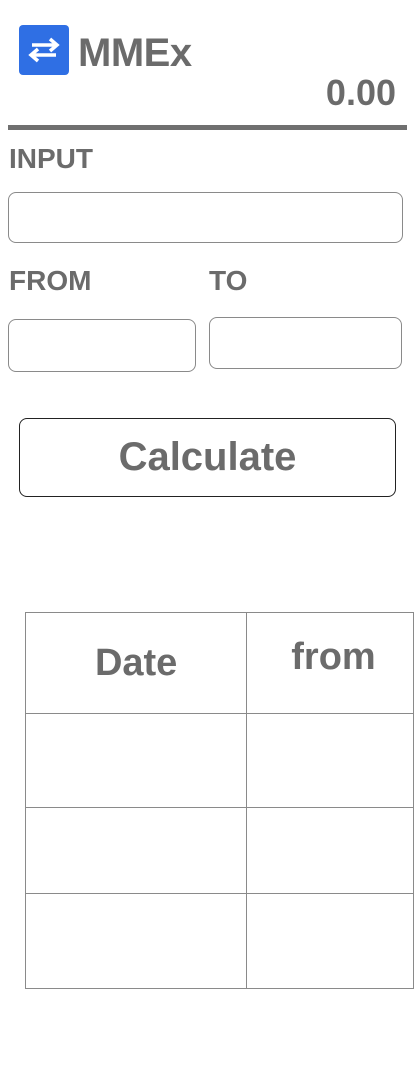  Describe the element at coordinates (228, 280) in the screenshot. I see `to-label: TO` at that location.